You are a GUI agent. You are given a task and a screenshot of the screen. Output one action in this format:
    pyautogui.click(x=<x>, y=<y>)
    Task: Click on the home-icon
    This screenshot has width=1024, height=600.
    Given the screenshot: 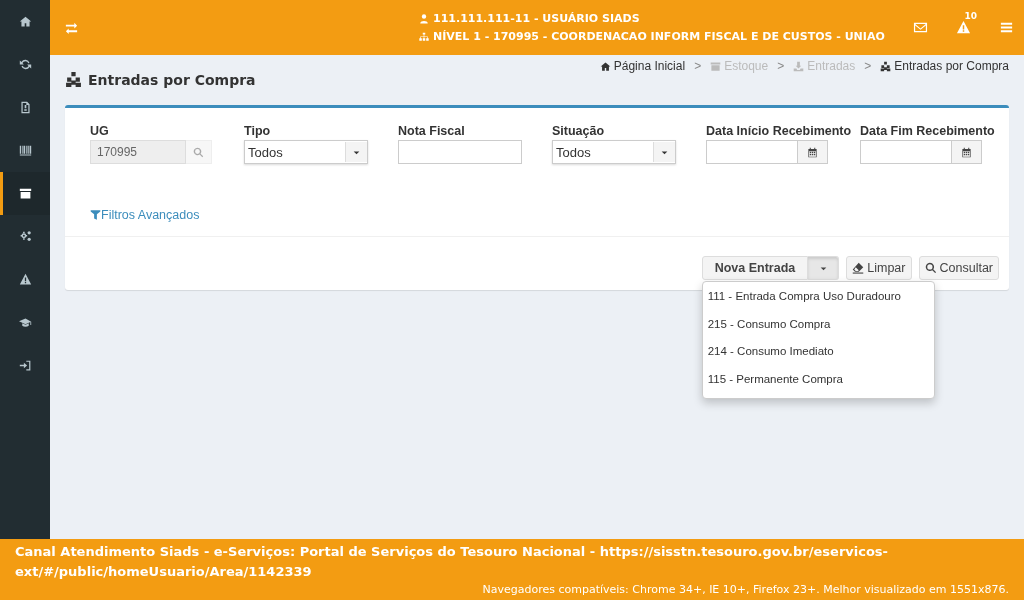 What is the action you would take?
    pyautogui.click(x=605, y=66)
    